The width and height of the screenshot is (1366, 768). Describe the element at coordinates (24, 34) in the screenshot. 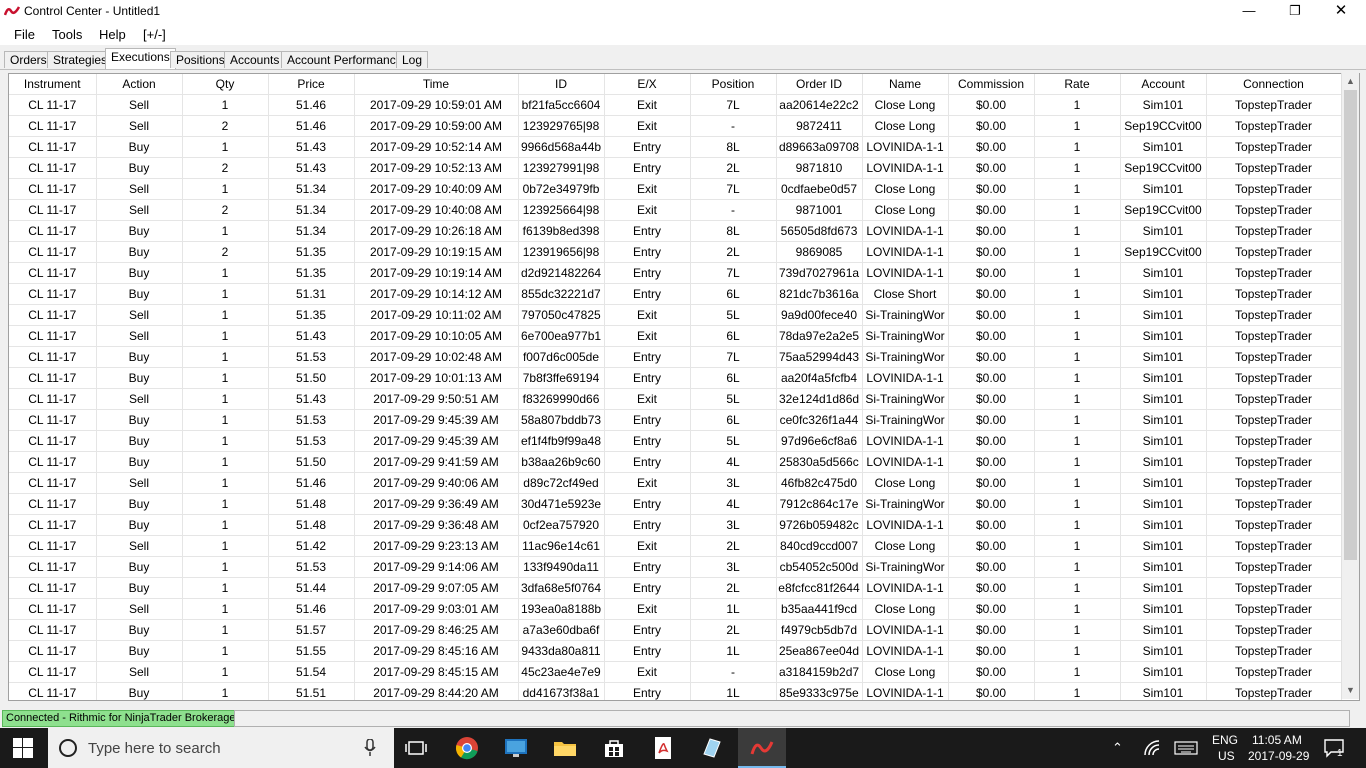

I see `menu-file: File` at that location.